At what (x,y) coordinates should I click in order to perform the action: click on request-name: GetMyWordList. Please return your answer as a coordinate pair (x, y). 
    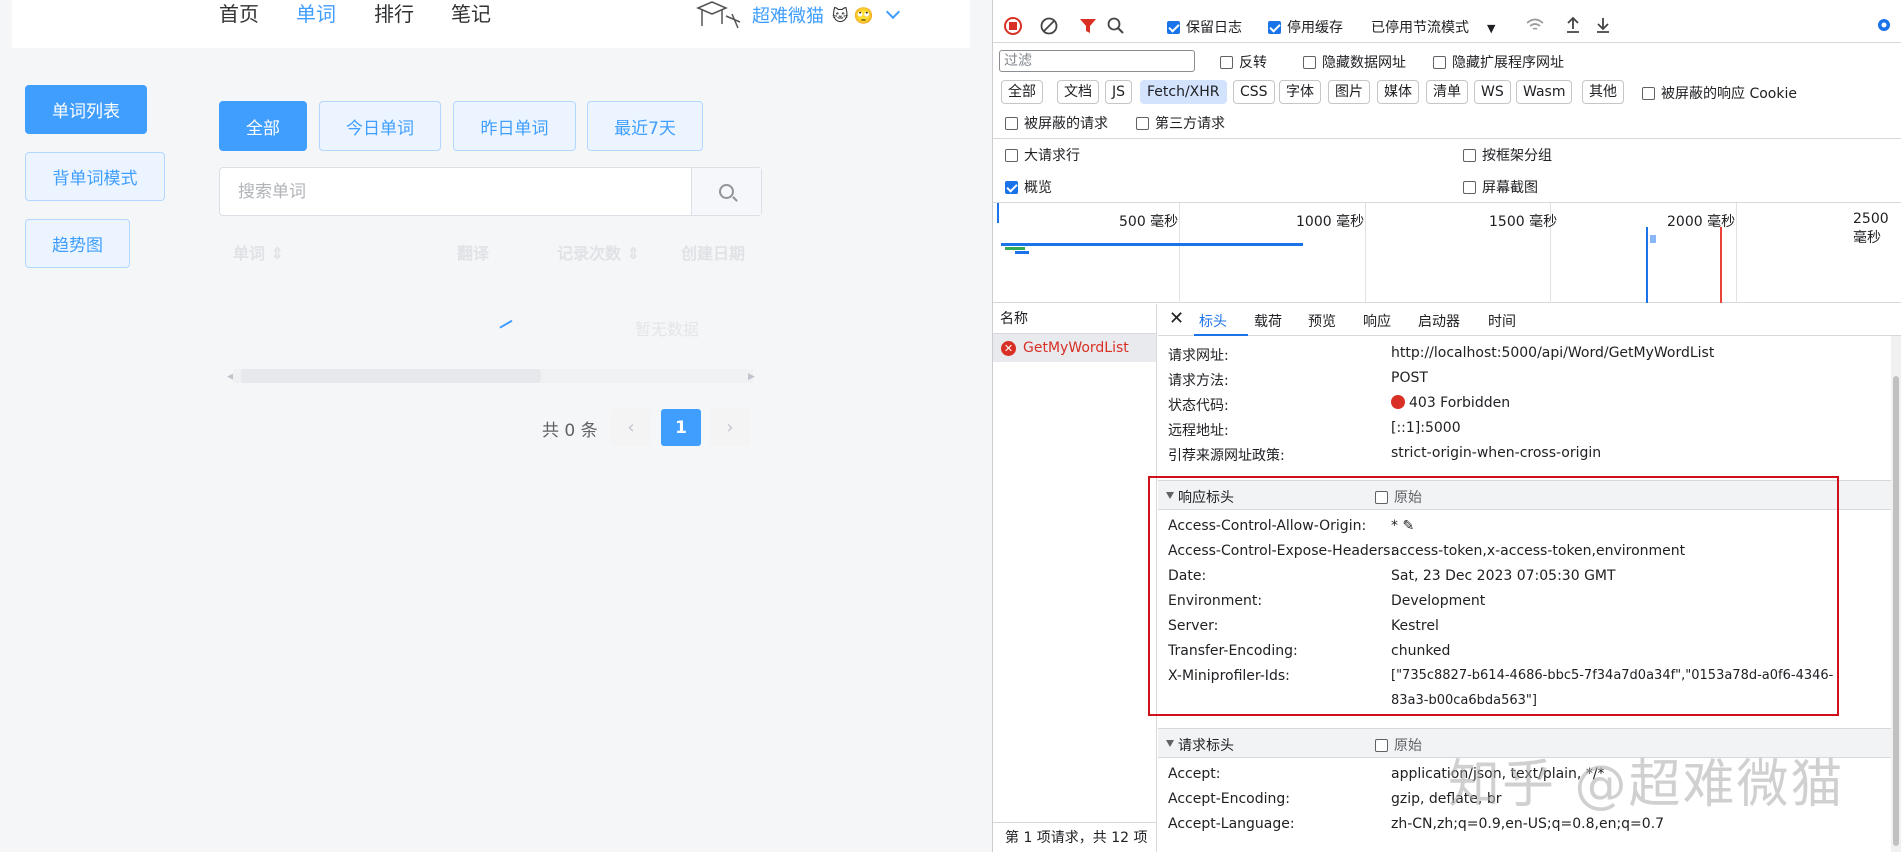
    Looking at the image, I should click on (1076, 348).